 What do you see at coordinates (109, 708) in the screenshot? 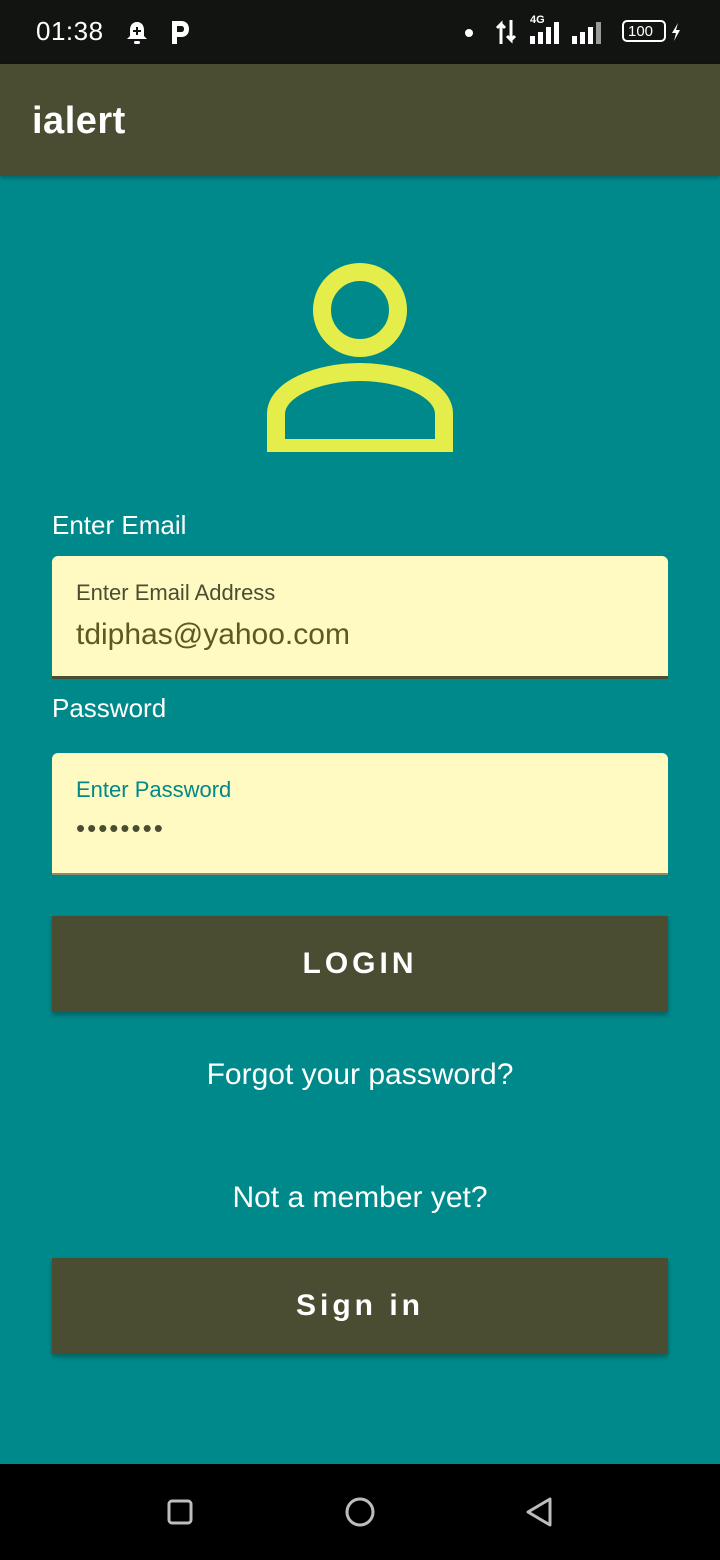
I see `password-heading: Password` at bounding box center [109, 708].